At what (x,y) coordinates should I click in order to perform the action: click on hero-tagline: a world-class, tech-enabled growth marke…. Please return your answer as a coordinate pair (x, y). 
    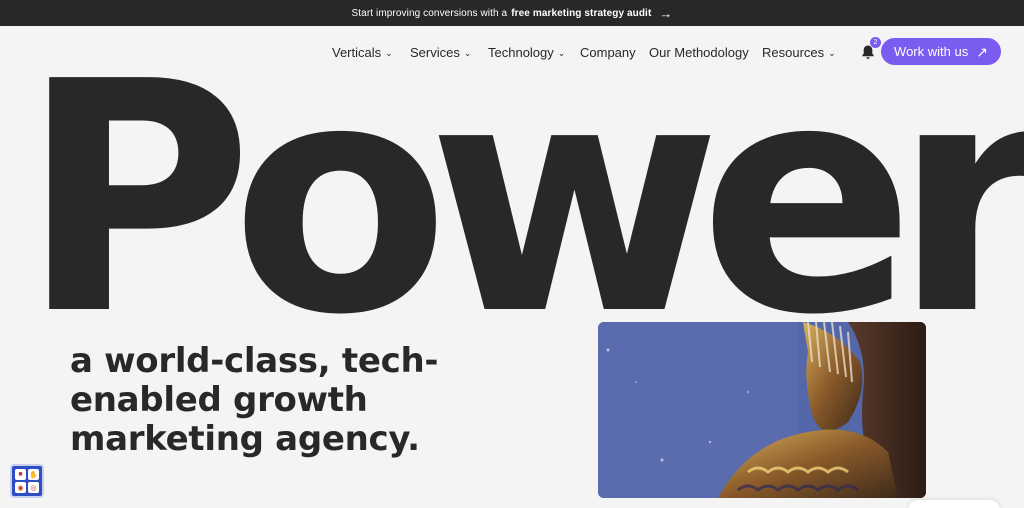
    Looking at the image, I should click on (254, 400).